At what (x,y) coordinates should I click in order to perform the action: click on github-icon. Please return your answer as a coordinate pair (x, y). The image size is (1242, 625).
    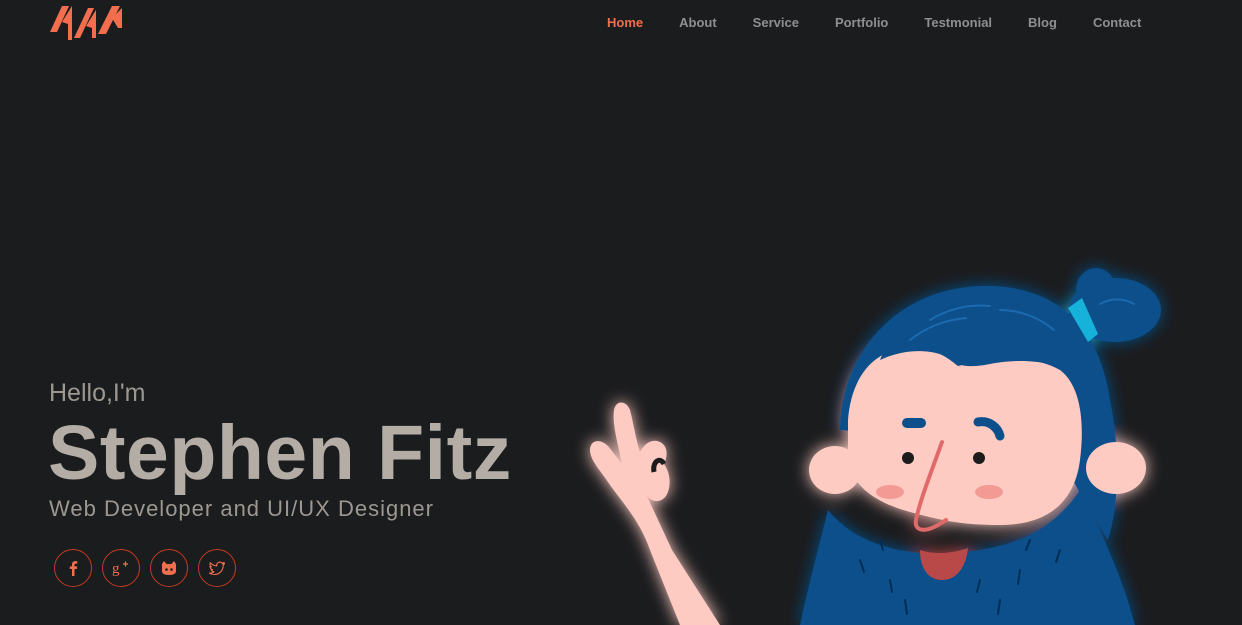
    Looking at the image, I should click on (169, 568).